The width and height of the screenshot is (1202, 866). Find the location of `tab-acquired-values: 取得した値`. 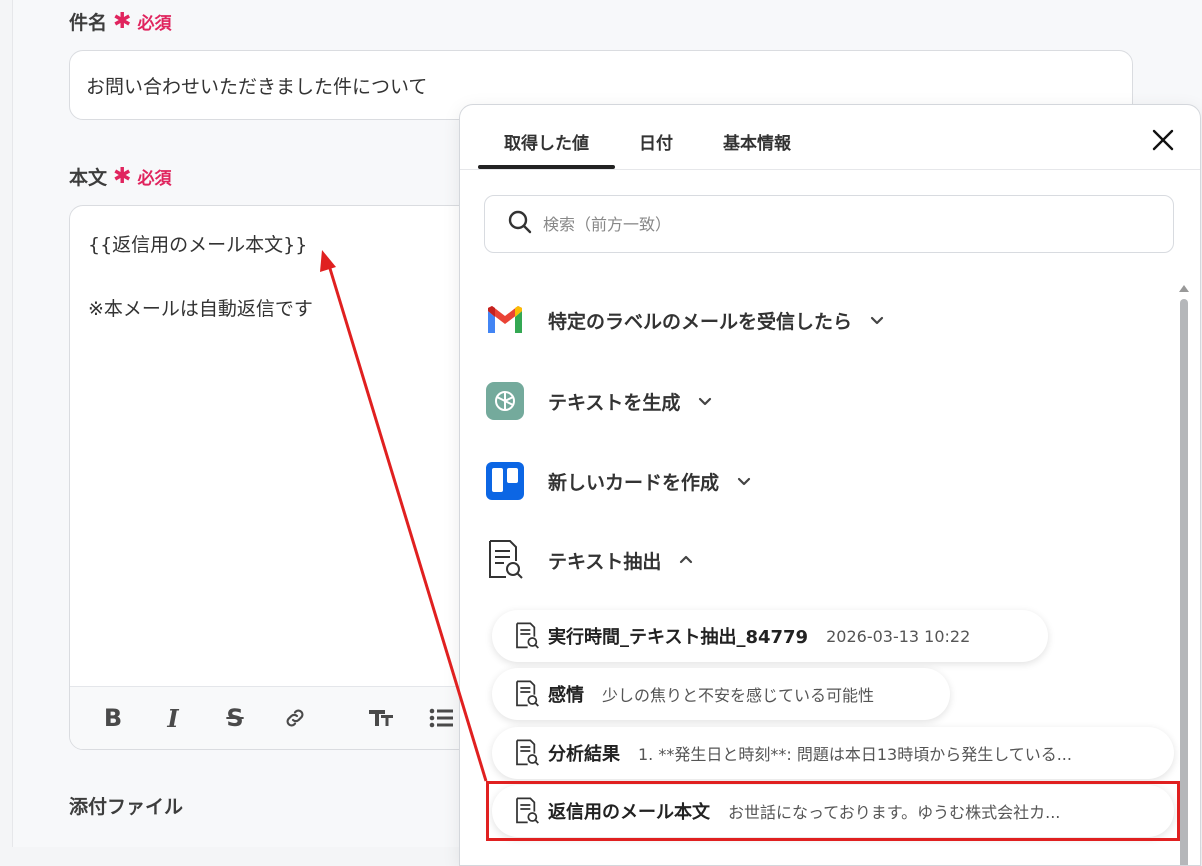

tab-acquired-values: 取得した値 is located at coordinates (546, 141).